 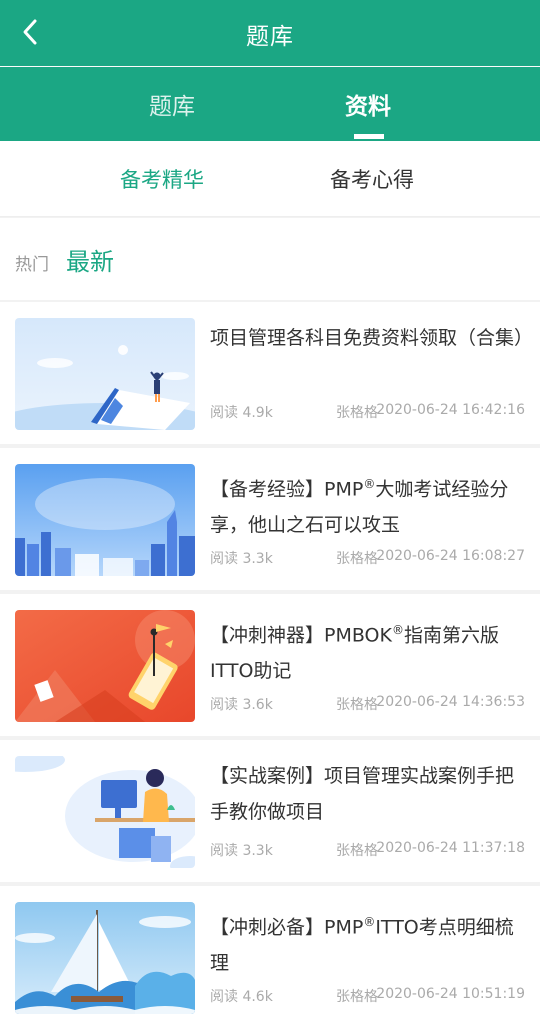 What do you see at coordinates (368, 104) in the screenshot?
I see `tab-ziliao: 资料` at bounding box center [368, 104].